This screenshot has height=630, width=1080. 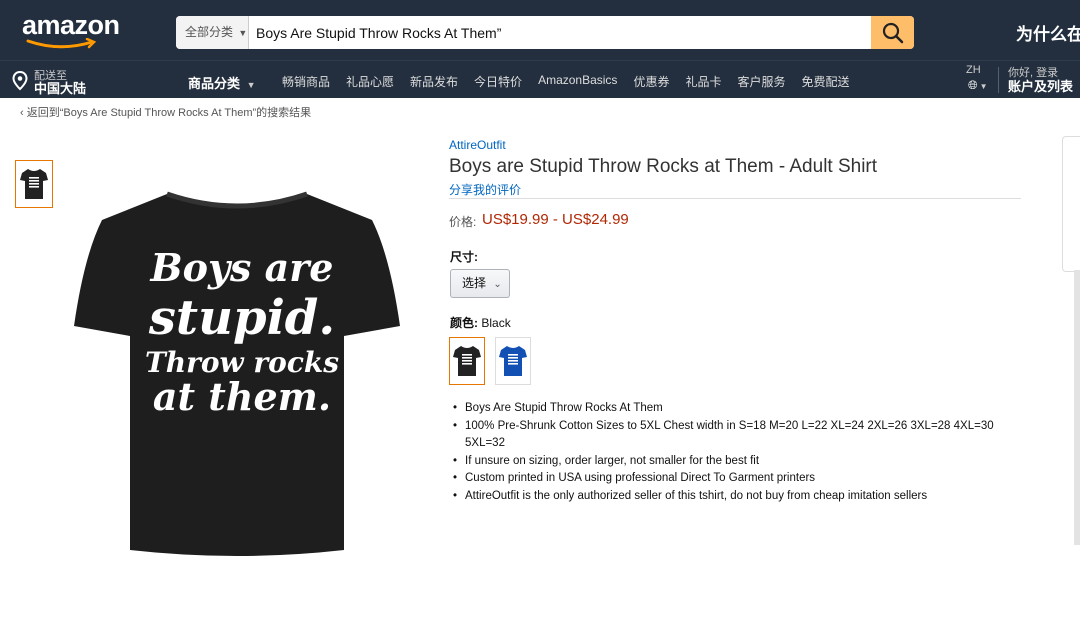 What do you see at coordinates (306, 81) in the screenshot?
I see `nav-link-bestsellers: 畅销商品` at bounding box center [306, 81].